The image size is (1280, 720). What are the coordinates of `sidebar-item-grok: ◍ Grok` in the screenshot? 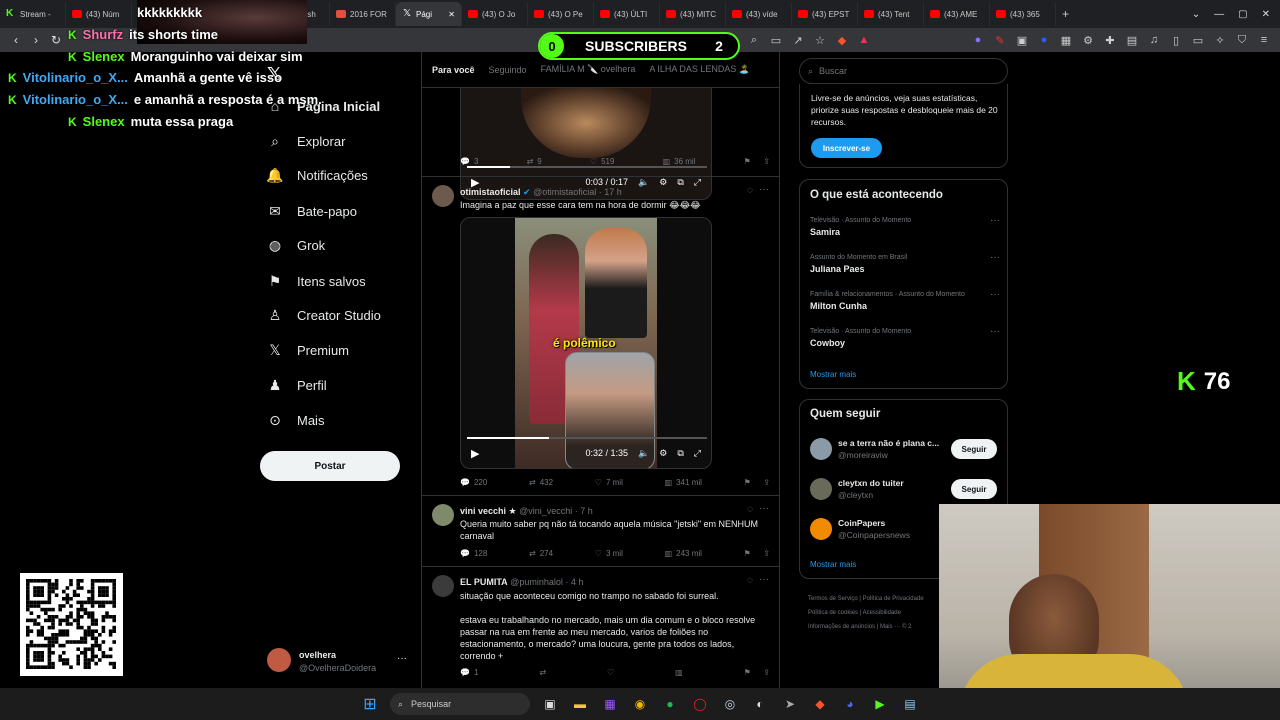 It's located at (296, 245).